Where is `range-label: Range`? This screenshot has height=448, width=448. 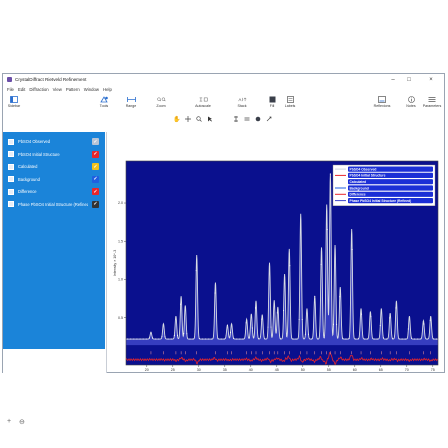 range-label: Range is located at coordinates (131, 106).